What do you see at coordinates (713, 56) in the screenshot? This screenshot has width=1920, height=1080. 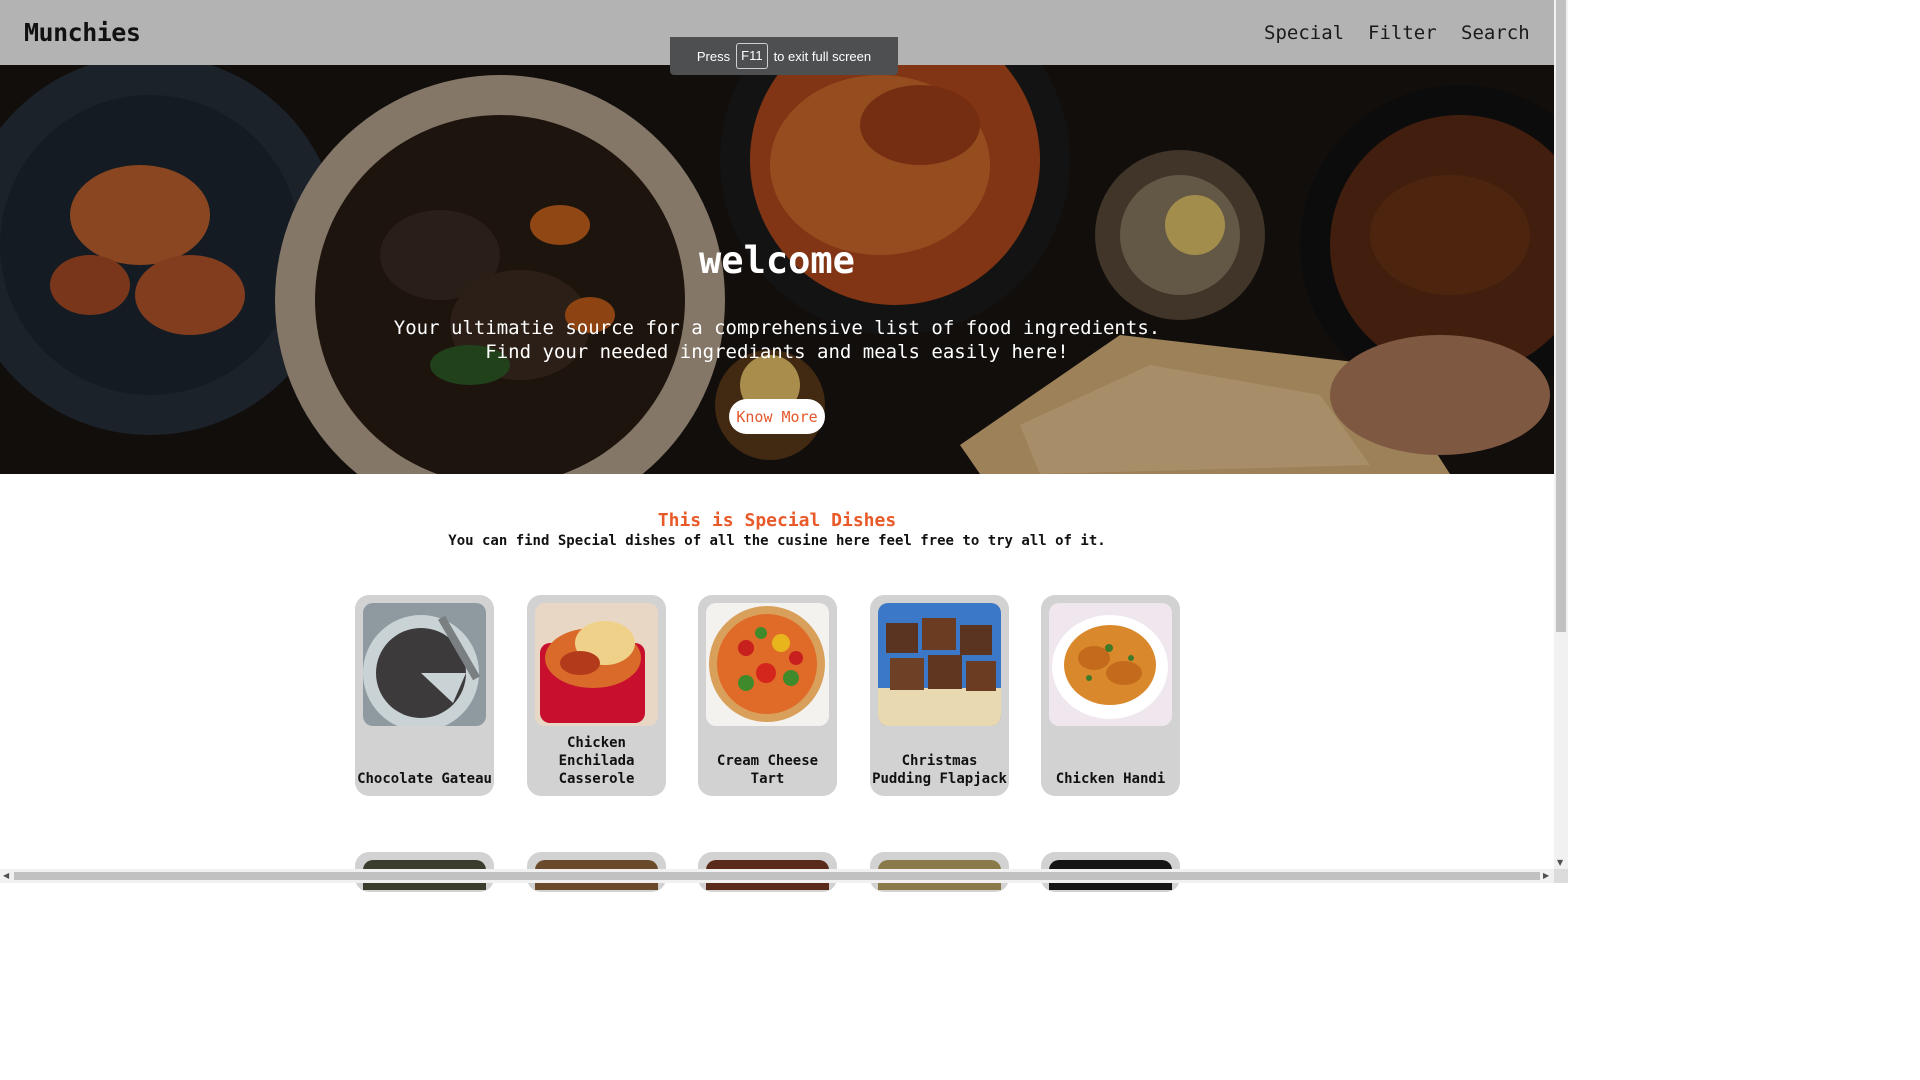 I see `fullscreen-notice-prefix: Press` at bounding box center [713, 56].